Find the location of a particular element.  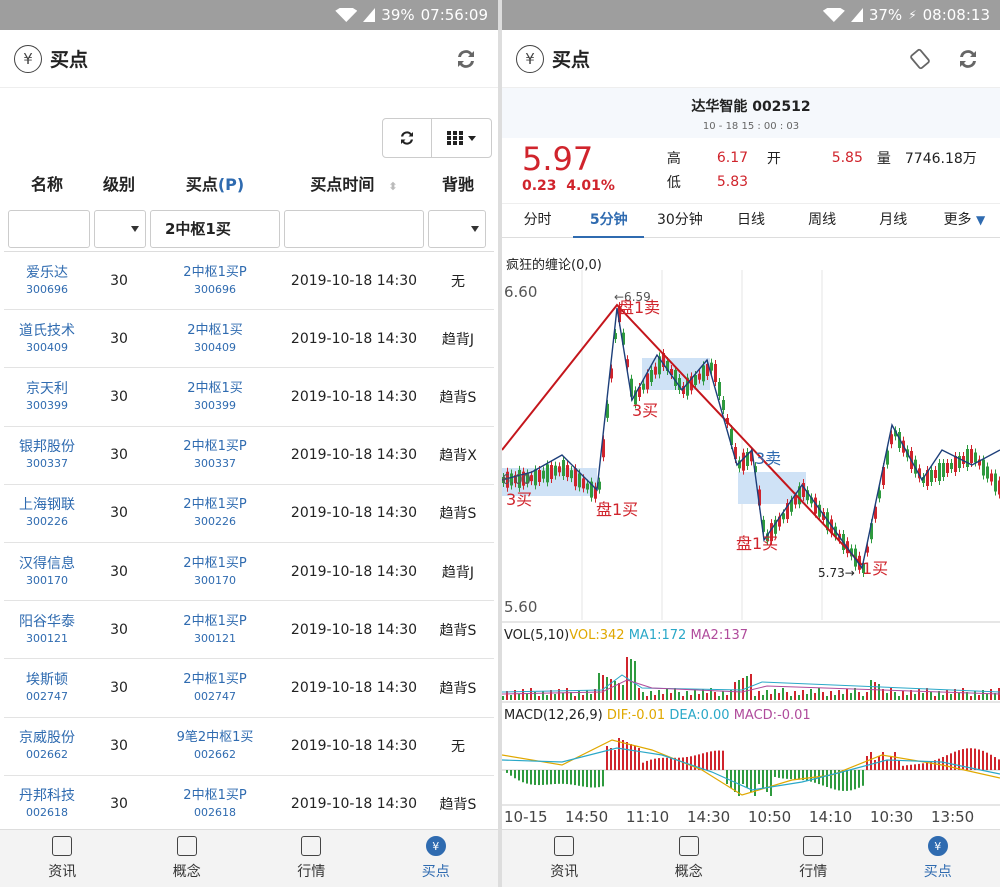

period-tab: 日线 is located at coordinates (750, 221).